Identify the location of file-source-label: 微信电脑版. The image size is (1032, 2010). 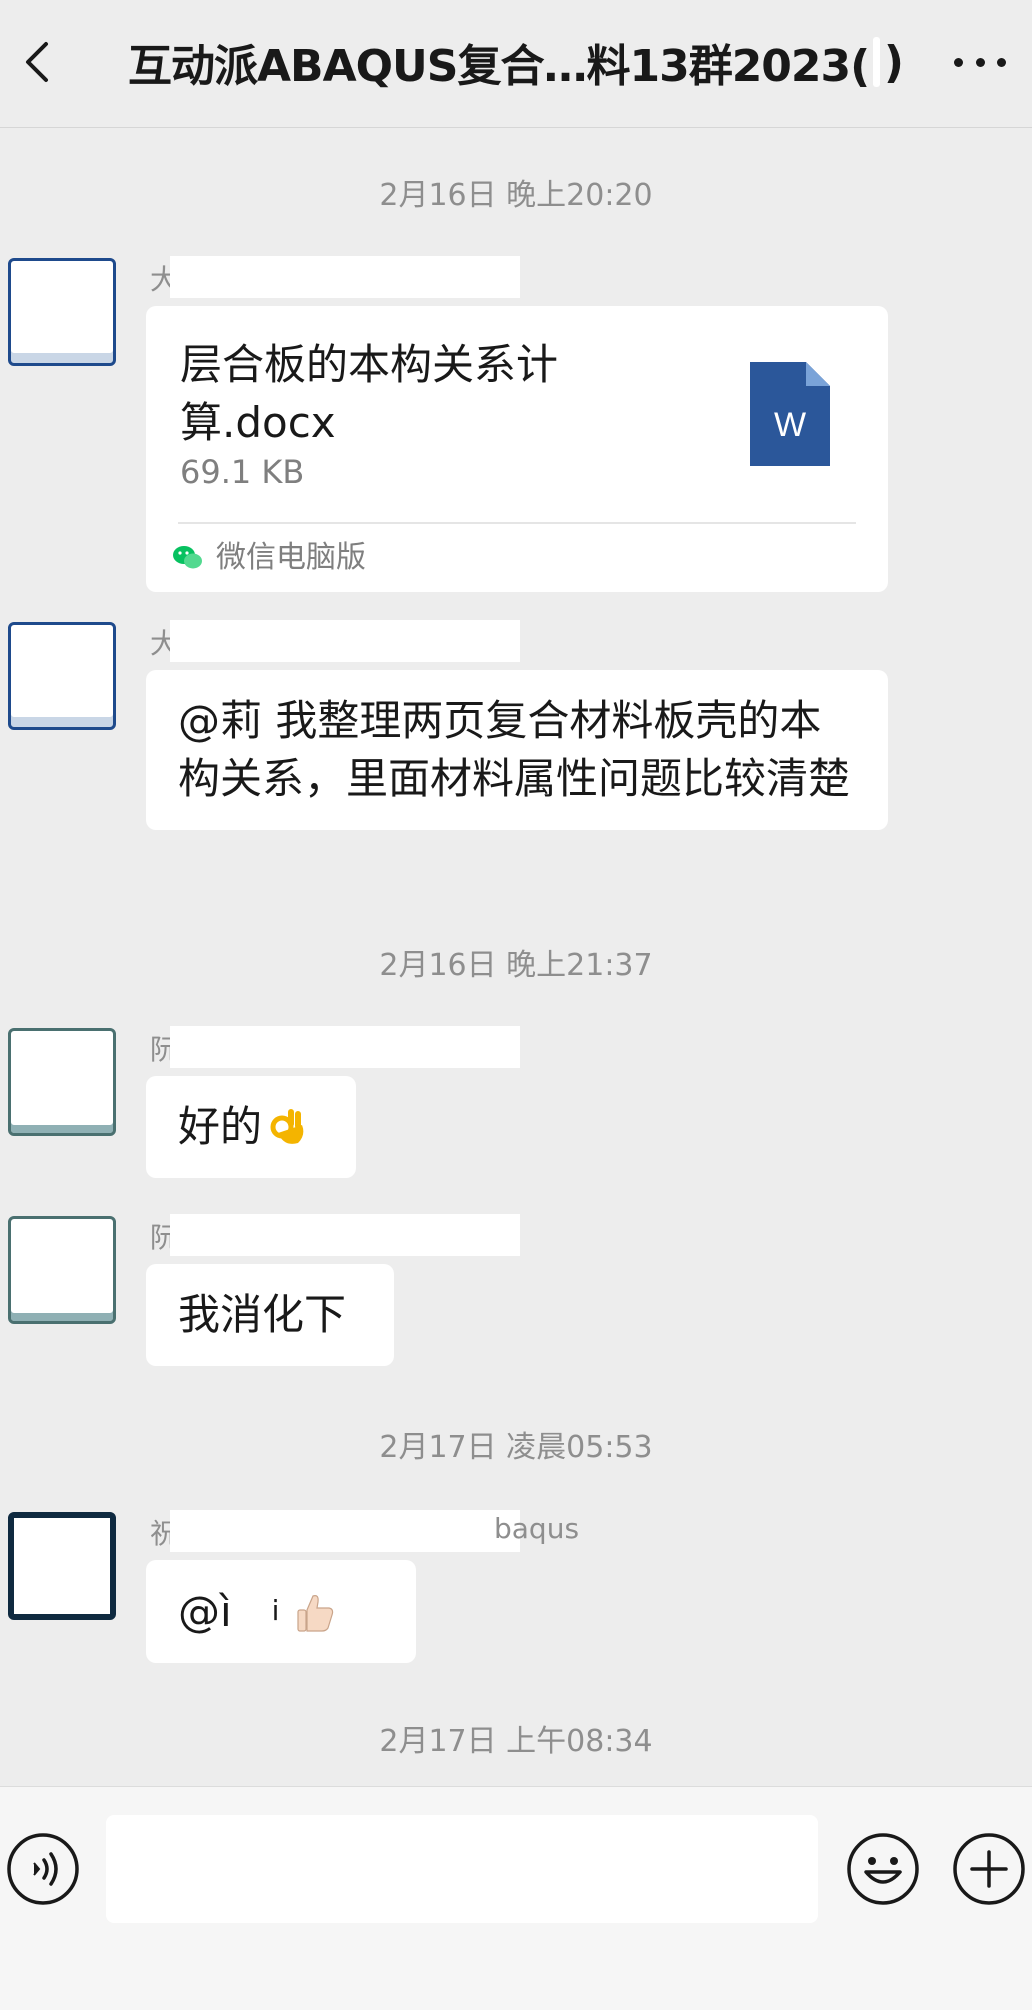
(291, 557).